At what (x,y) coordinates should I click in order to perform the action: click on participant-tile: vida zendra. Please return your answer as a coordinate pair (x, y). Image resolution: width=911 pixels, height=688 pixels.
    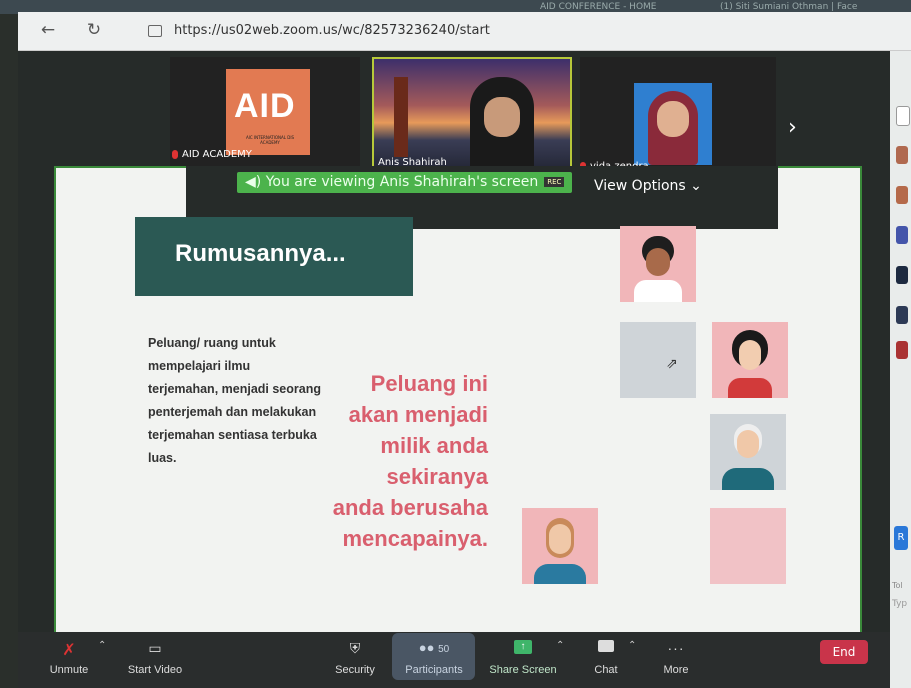
    Looking at the image, I should click on (678, 117).